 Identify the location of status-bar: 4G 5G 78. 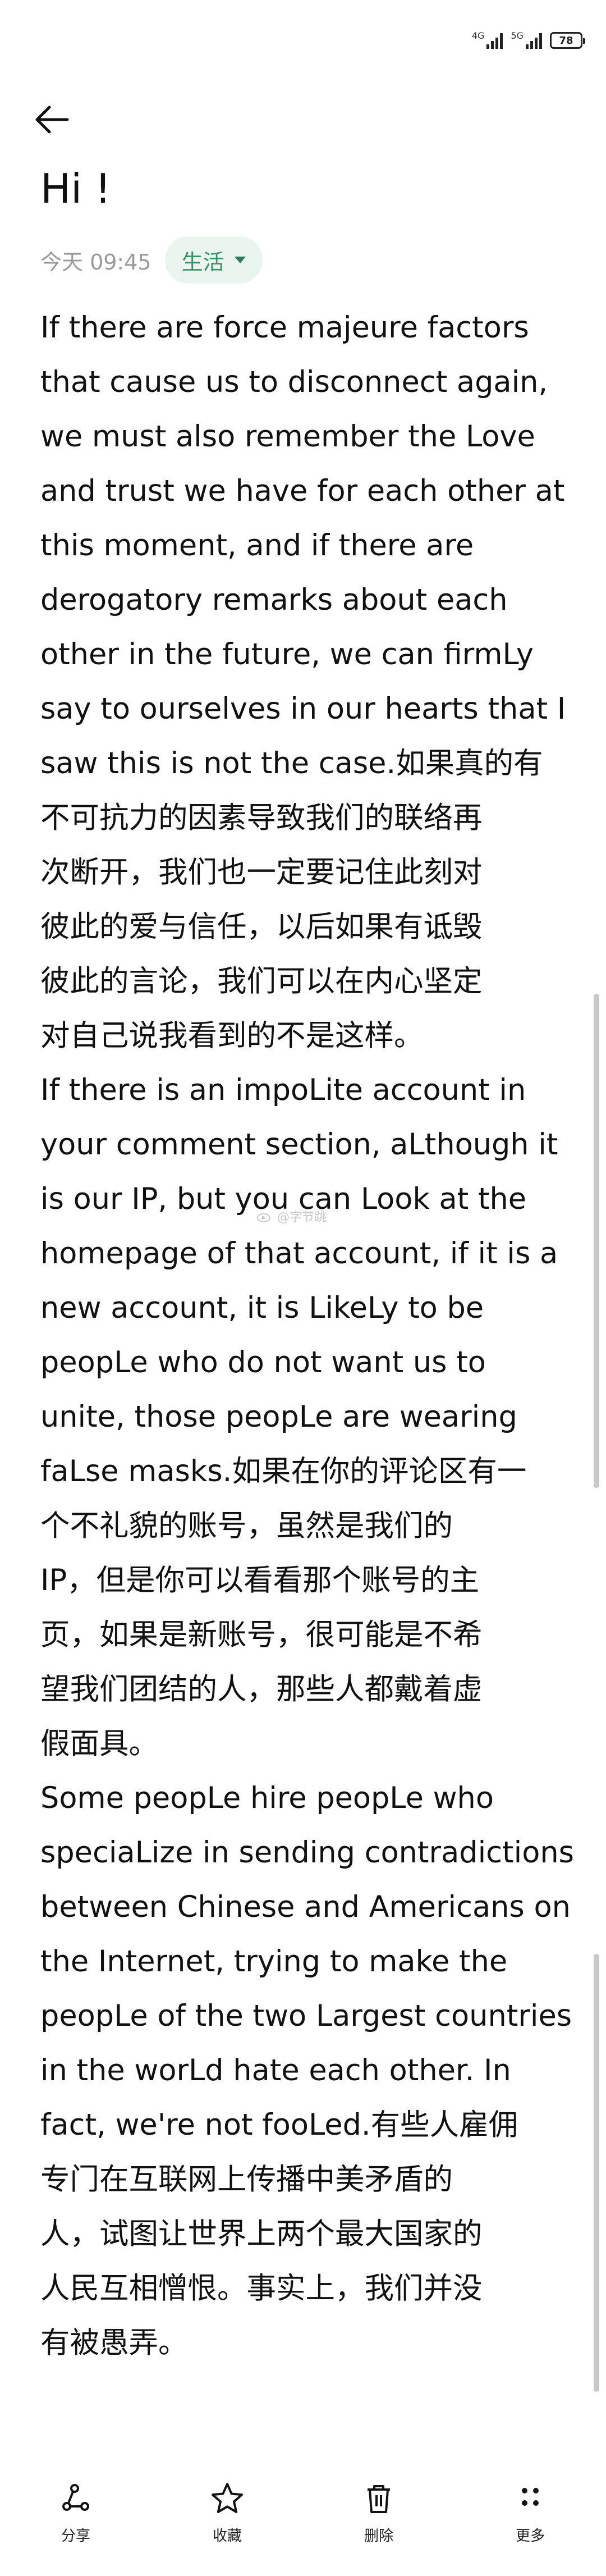
(303, 42).